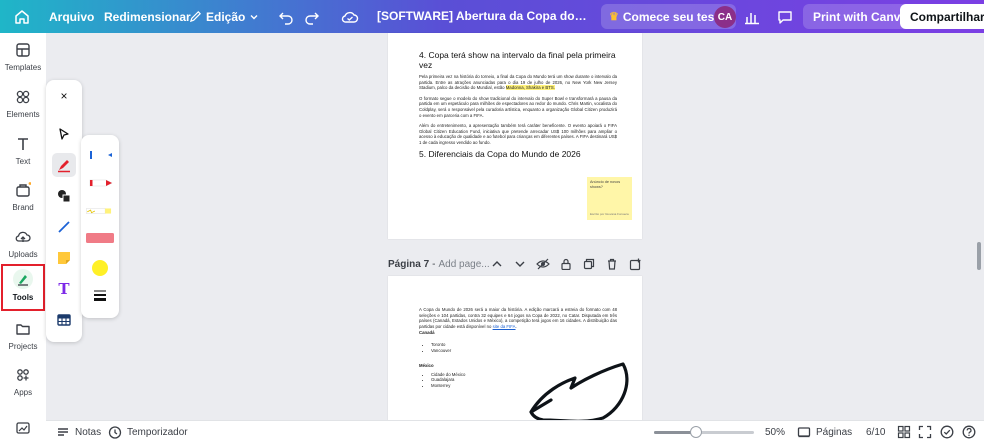 The image size is (984, 443). I want to click on cloud-save-button, so click(350, 16).